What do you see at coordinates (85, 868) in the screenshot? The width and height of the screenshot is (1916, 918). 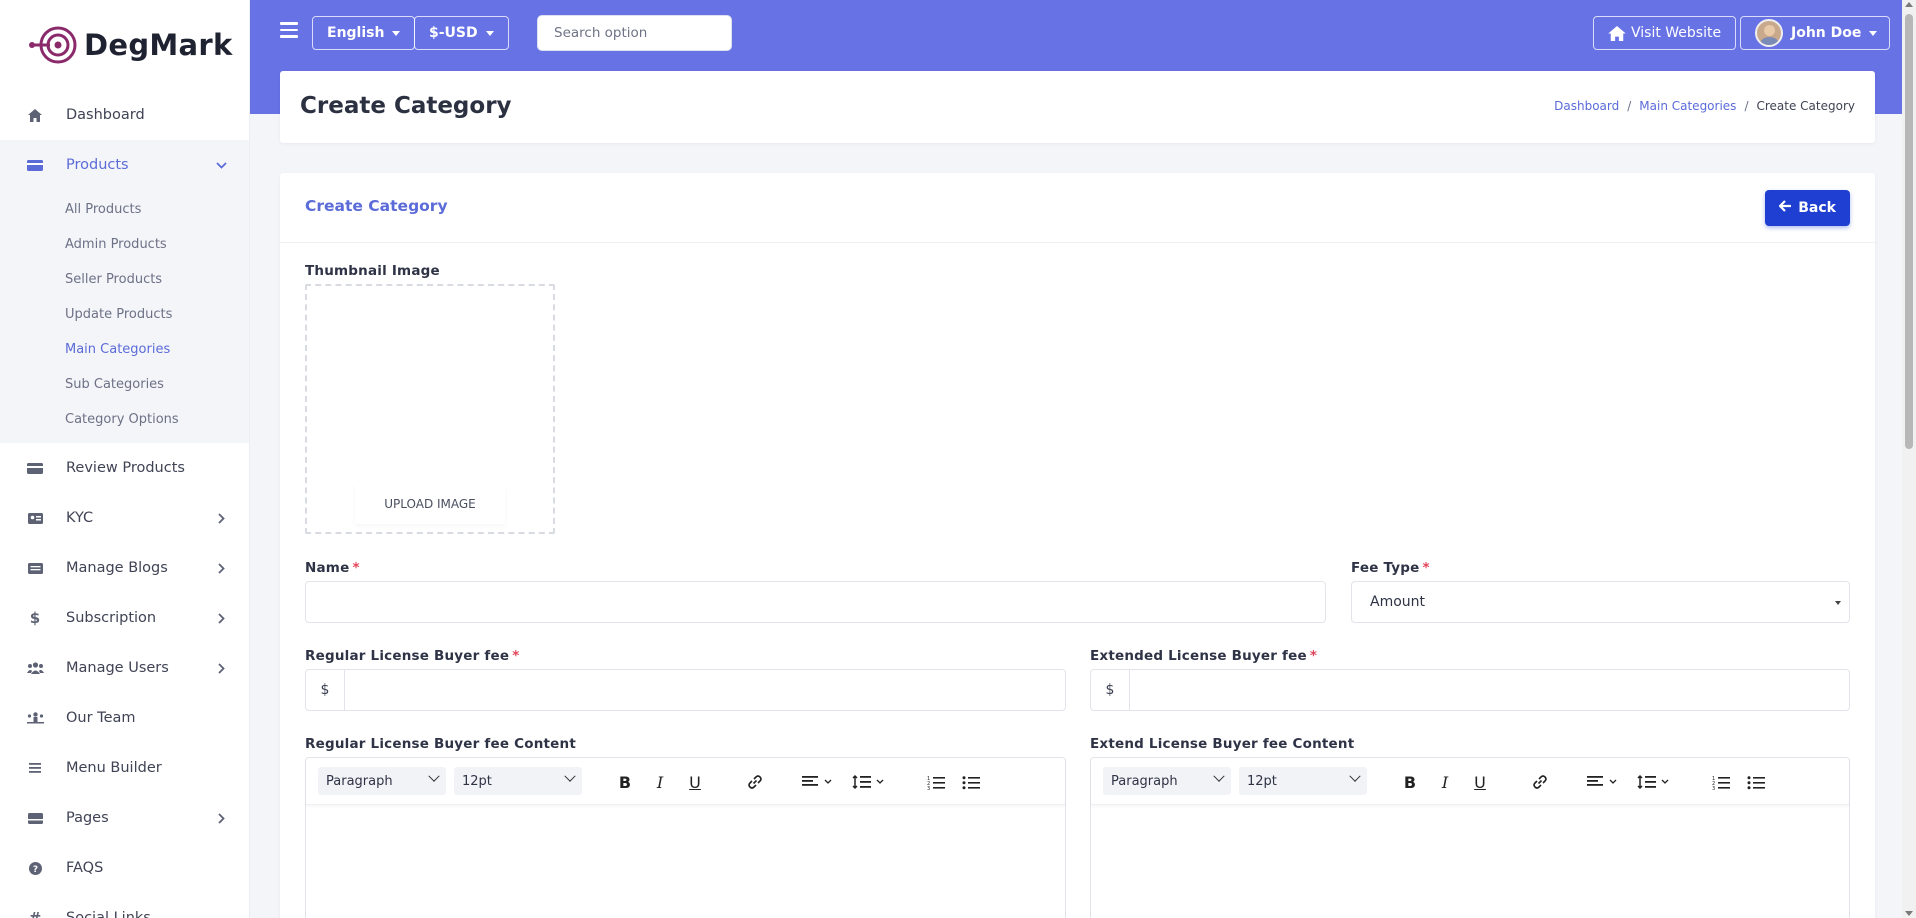 I see `sidebar-item-label: FAQS` at bounding box center [85, 868].